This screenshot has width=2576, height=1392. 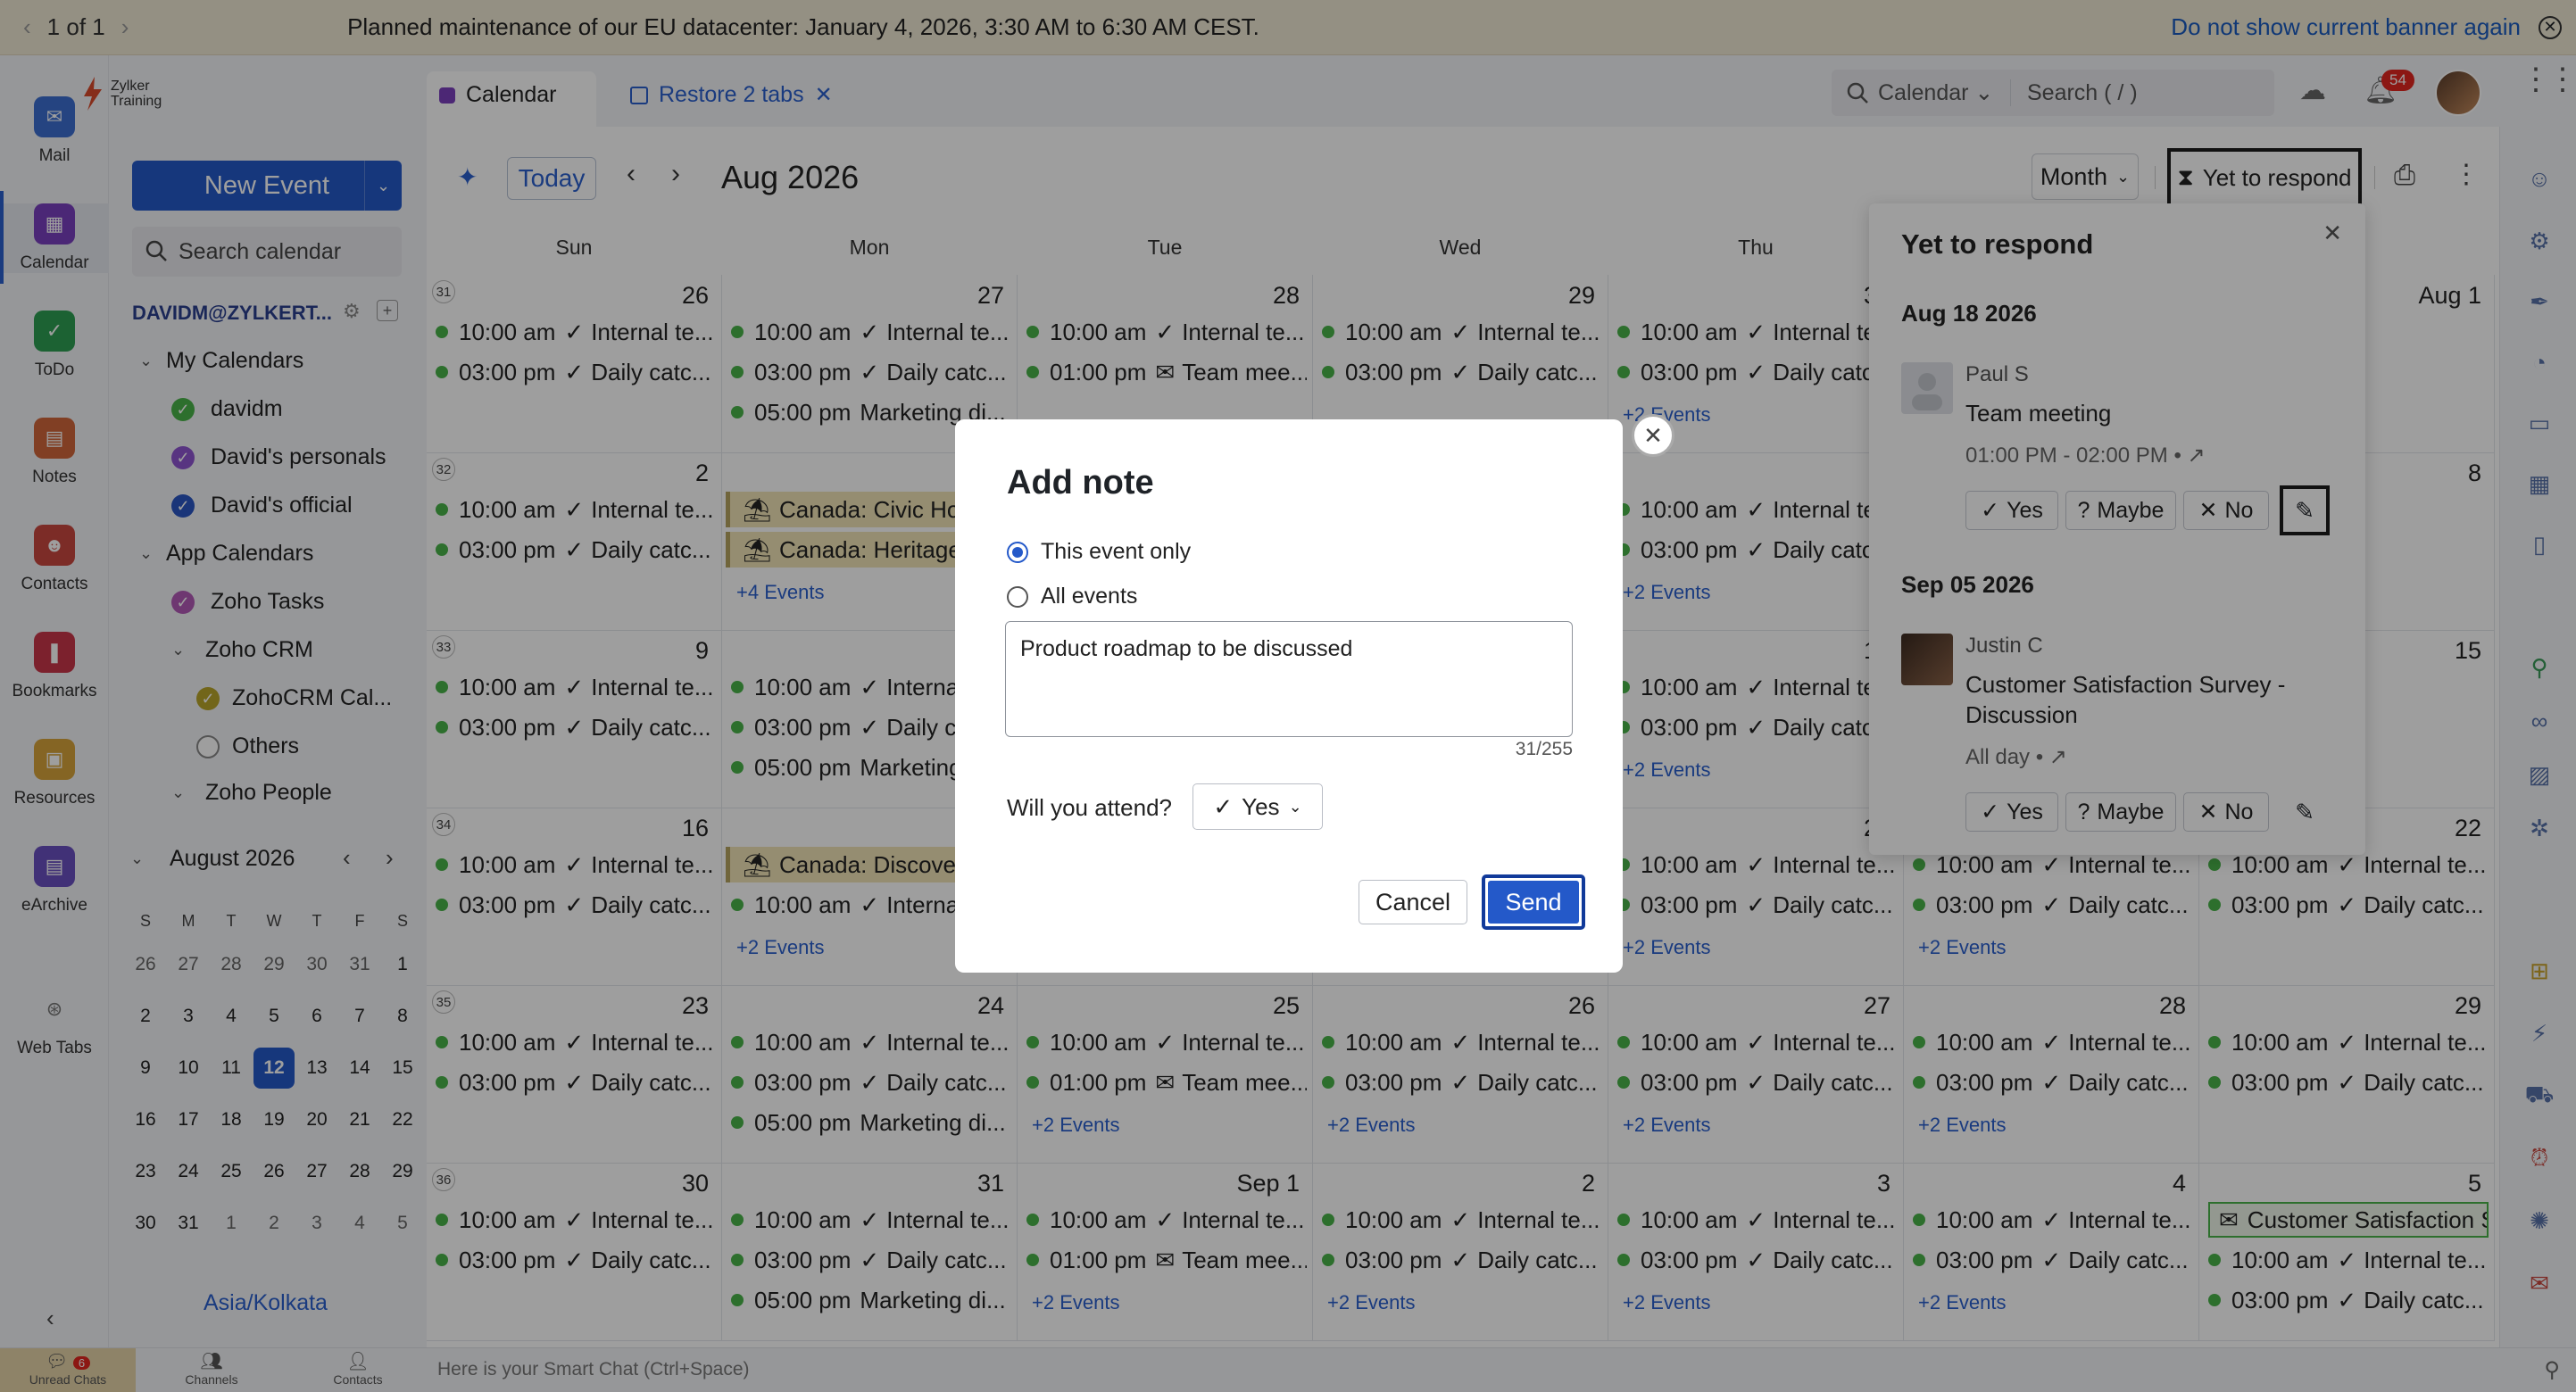 What do you see at coordinates (1018, 552) in the screenshot?
I see `radio-selected-icon` at bounding box center [1018, 552].